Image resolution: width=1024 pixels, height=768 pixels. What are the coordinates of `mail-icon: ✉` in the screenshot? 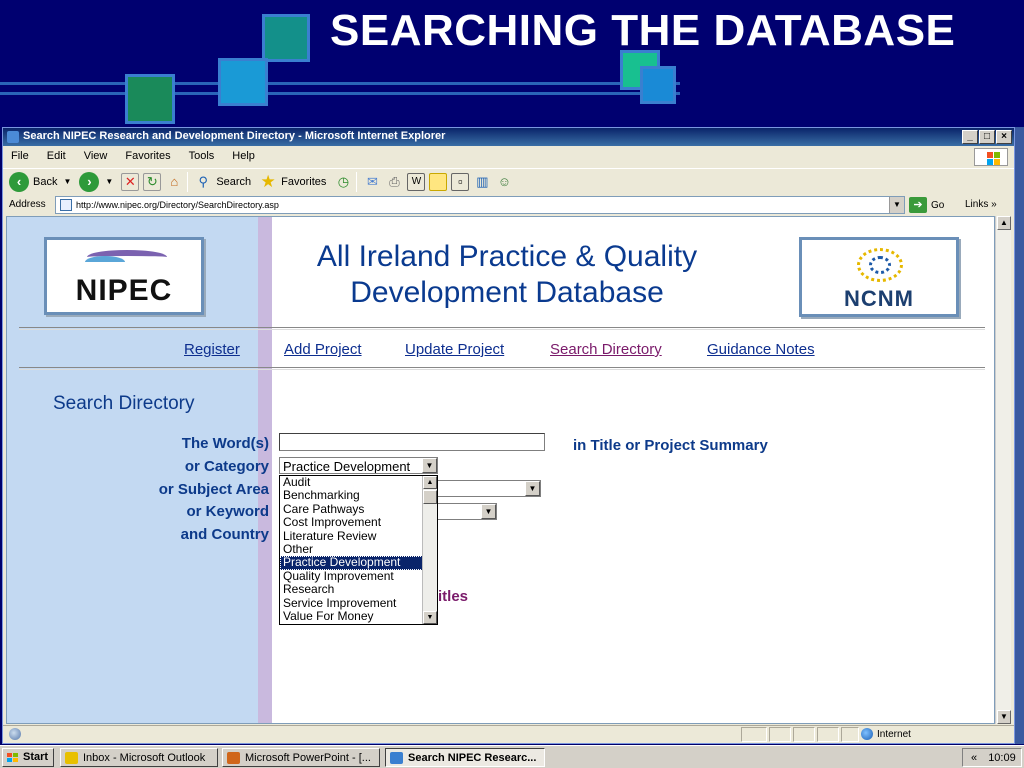 It's located at (372, 182).